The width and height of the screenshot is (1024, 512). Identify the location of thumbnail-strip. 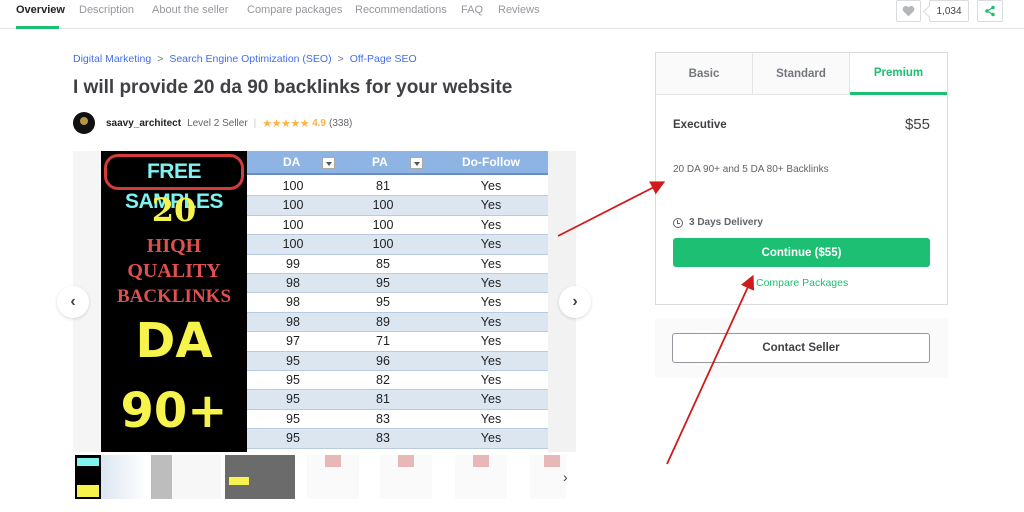
(325, 477).